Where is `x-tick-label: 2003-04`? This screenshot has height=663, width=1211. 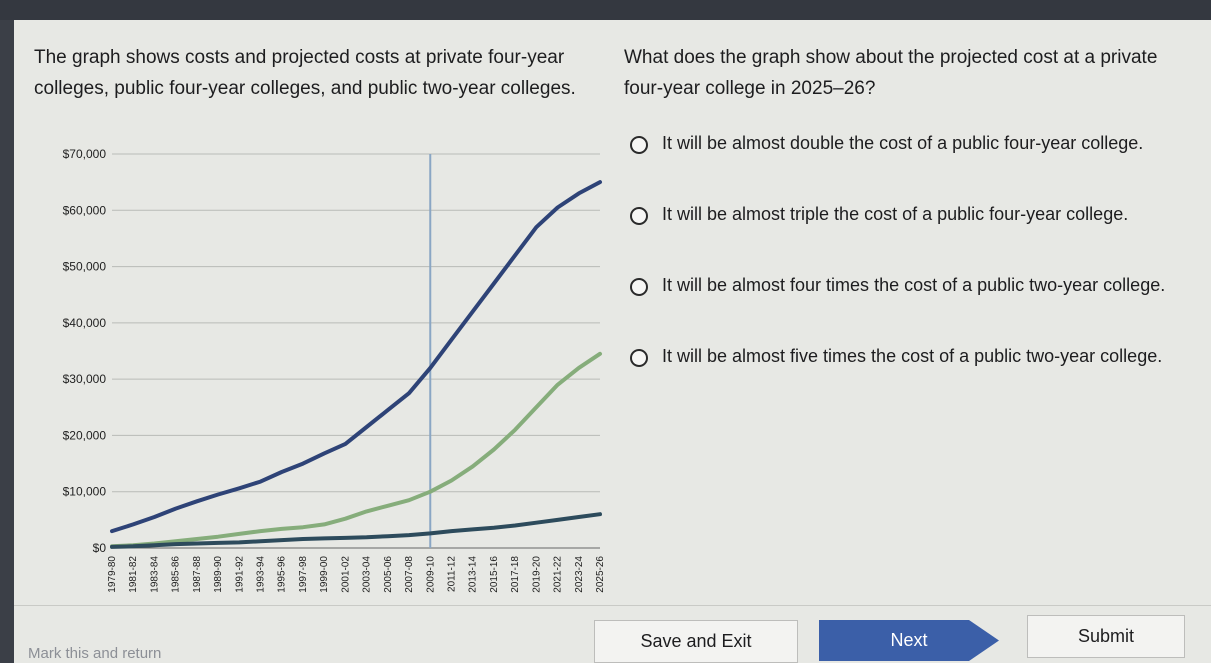
x-tick-label: 2003-04 is located at coordinates (367, 574).